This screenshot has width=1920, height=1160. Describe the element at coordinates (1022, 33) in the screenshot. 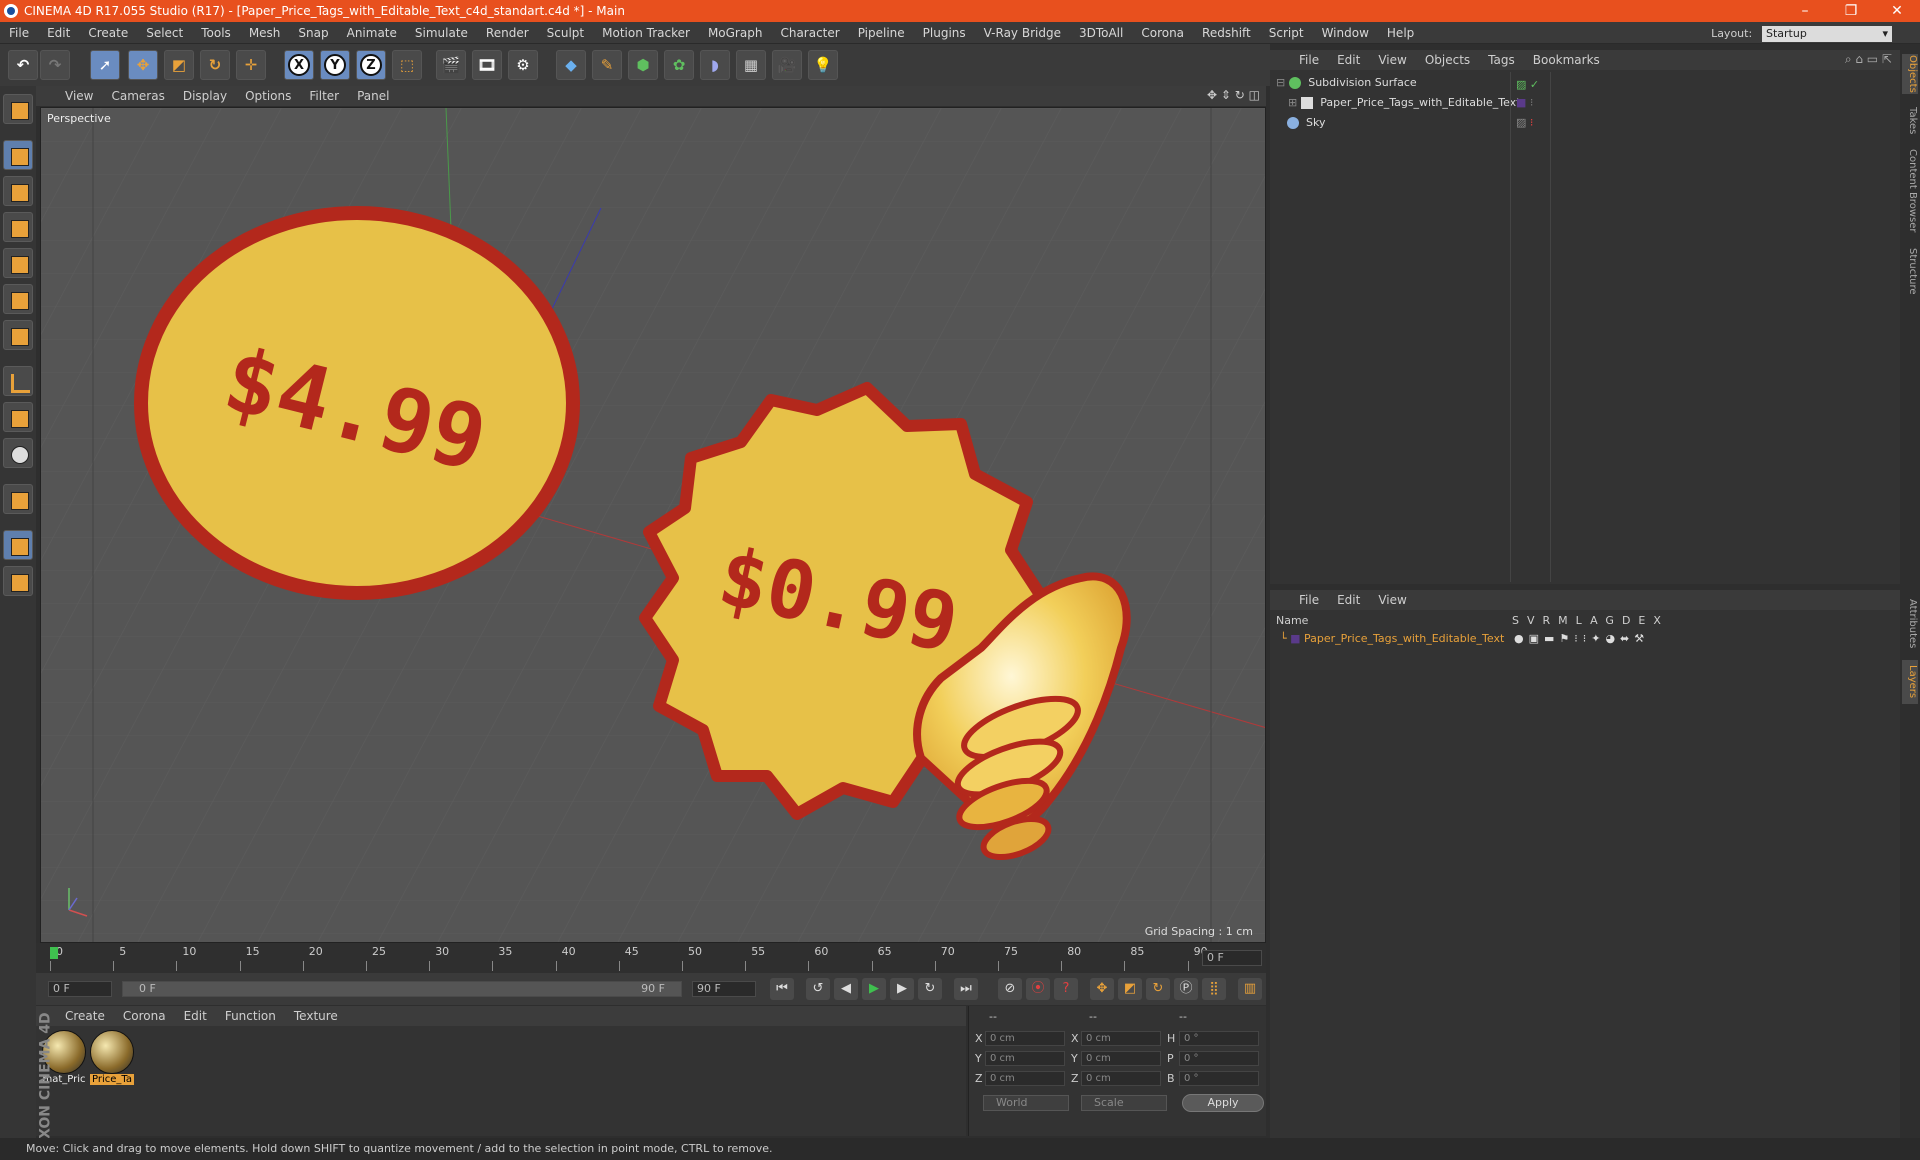

I see `menu-v-ray-bridge: V-Ray Bridge` at that location.